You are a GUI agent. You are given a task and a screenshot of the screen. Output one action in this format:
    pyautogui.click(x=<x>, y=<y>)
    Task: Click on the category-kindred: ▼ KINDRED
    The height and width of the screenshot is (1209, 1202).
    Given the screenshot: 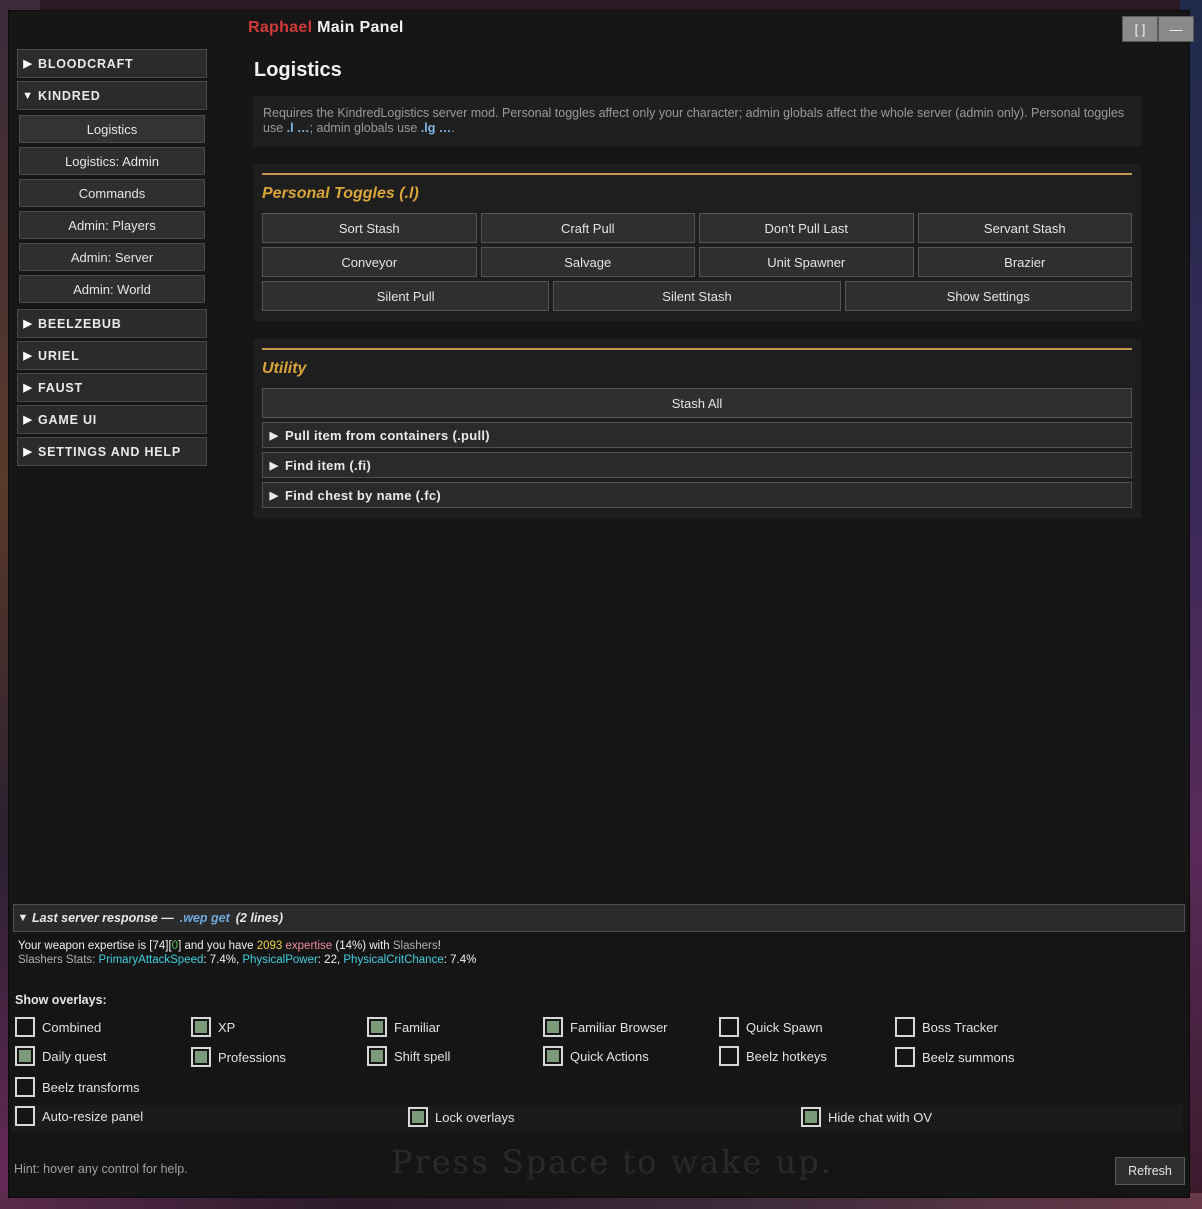 What is the action you would take?
    pyautogui.click(x=112, y=95)
    